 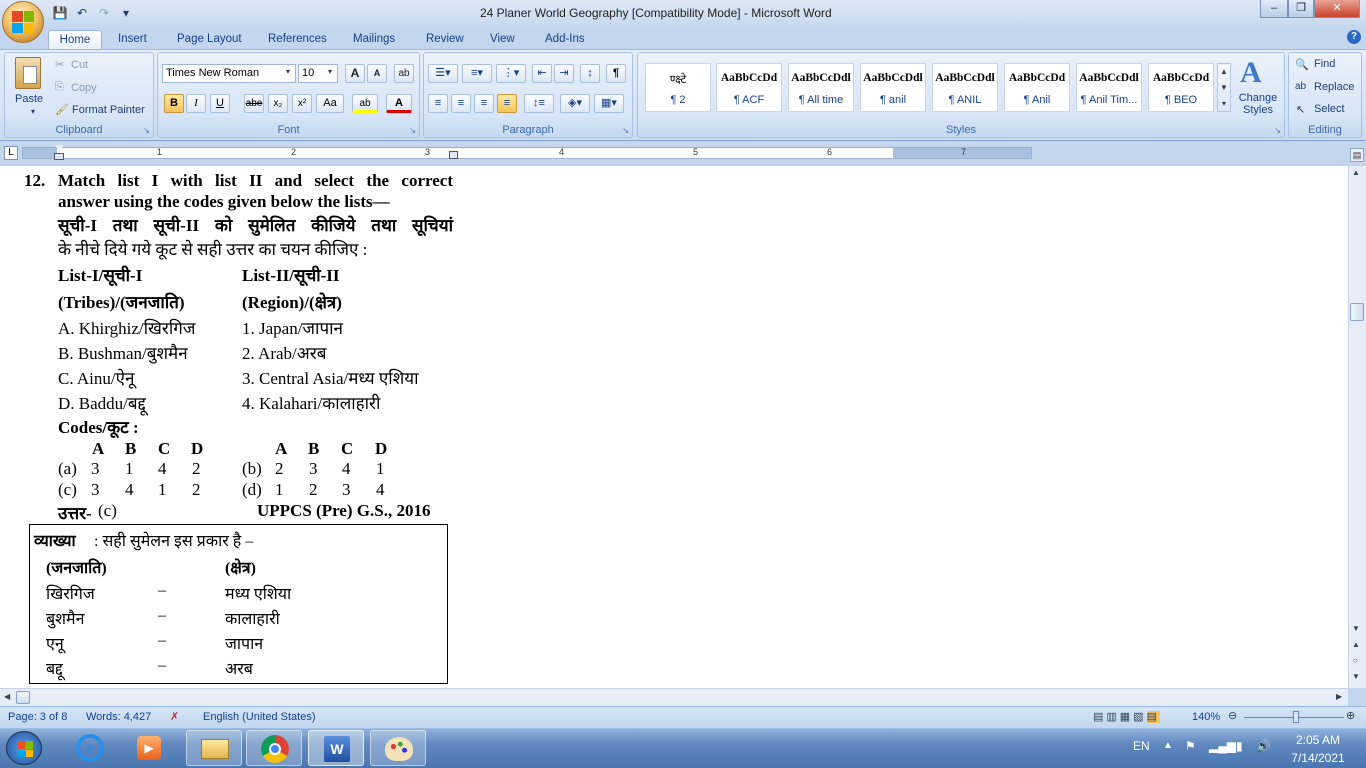 What do you see at coordinates (214, 748) in the screenshot?
I see `file-explorer-icon` at bounding box center [214, 748].